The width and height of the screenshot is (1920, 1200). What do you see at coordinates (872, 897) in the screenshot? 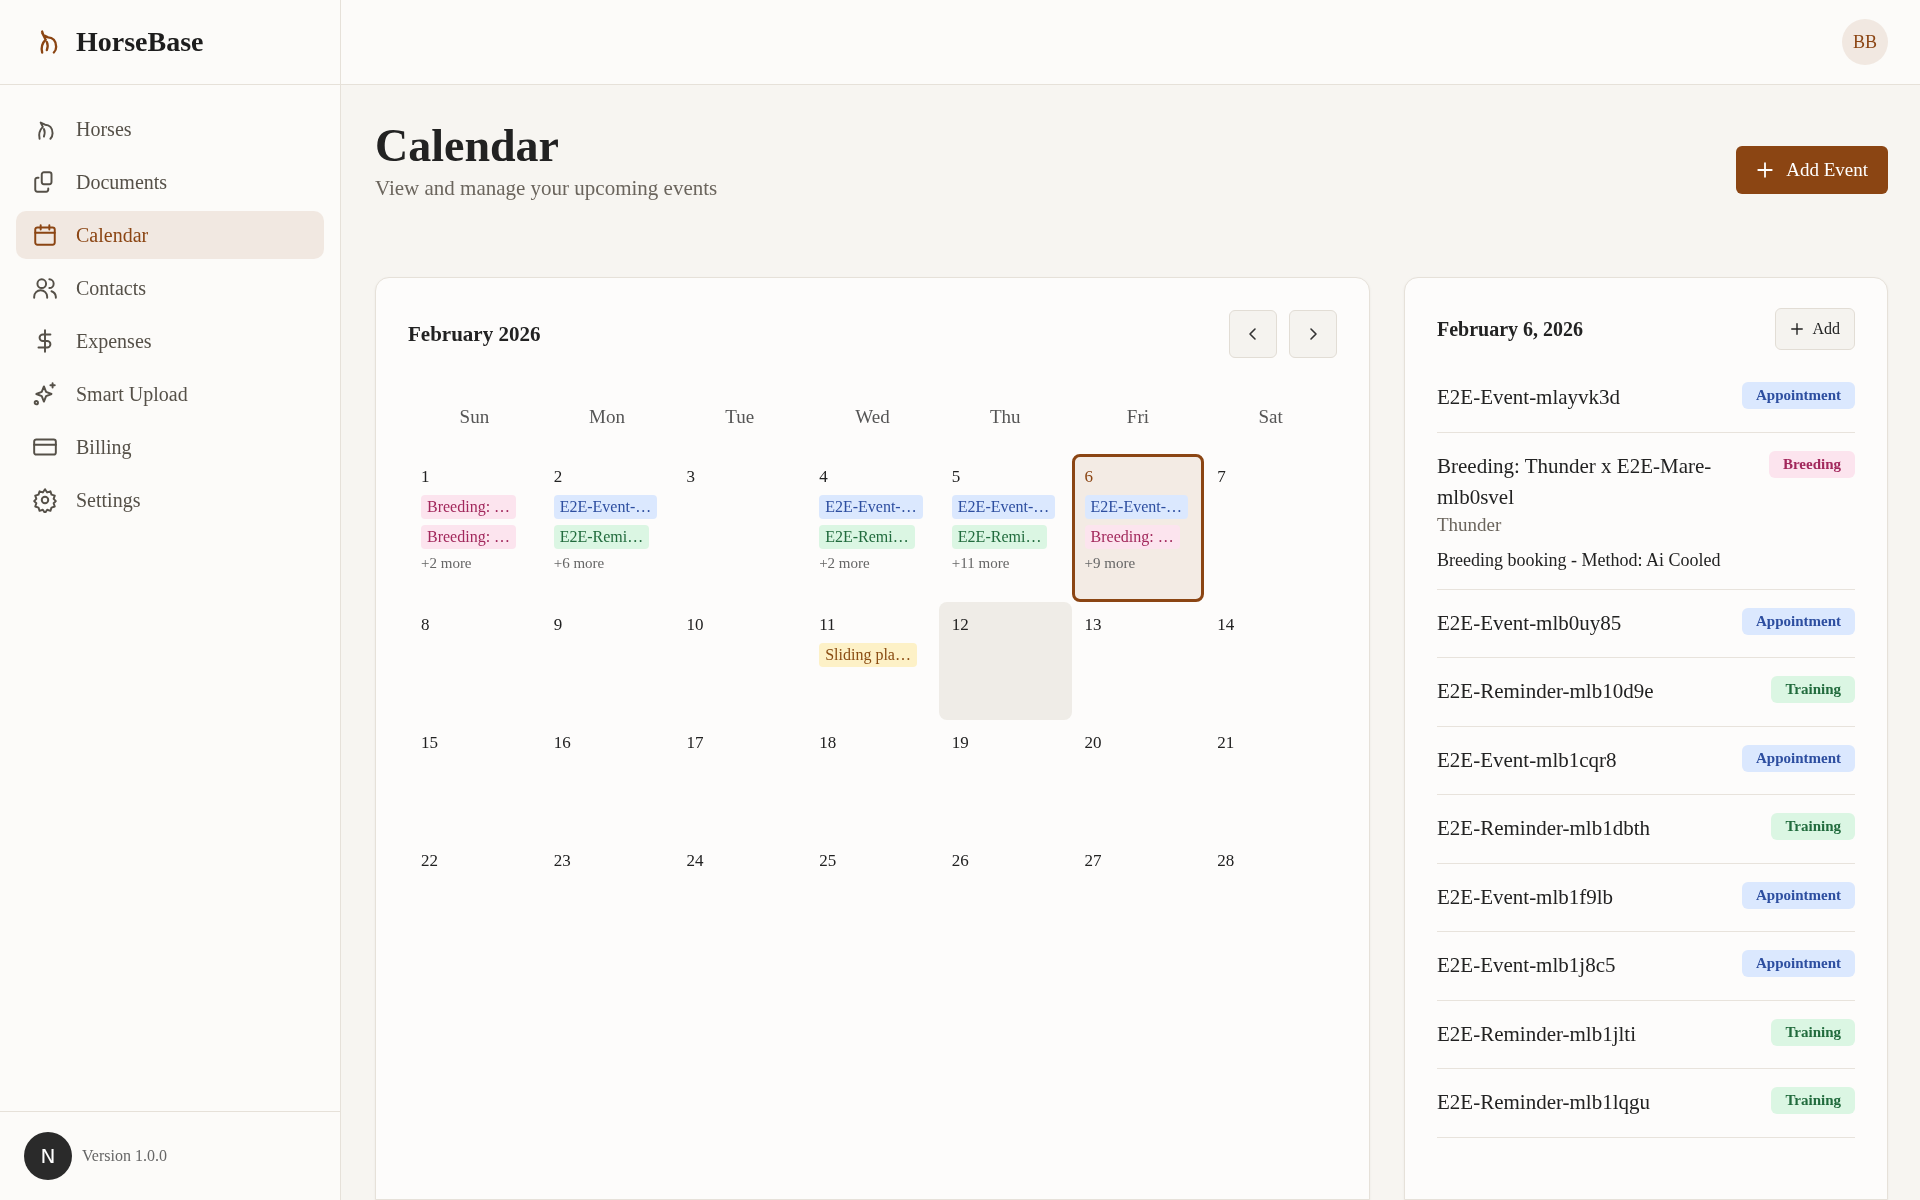
I see `day-cell: 25` at bounding box center [872, 897].